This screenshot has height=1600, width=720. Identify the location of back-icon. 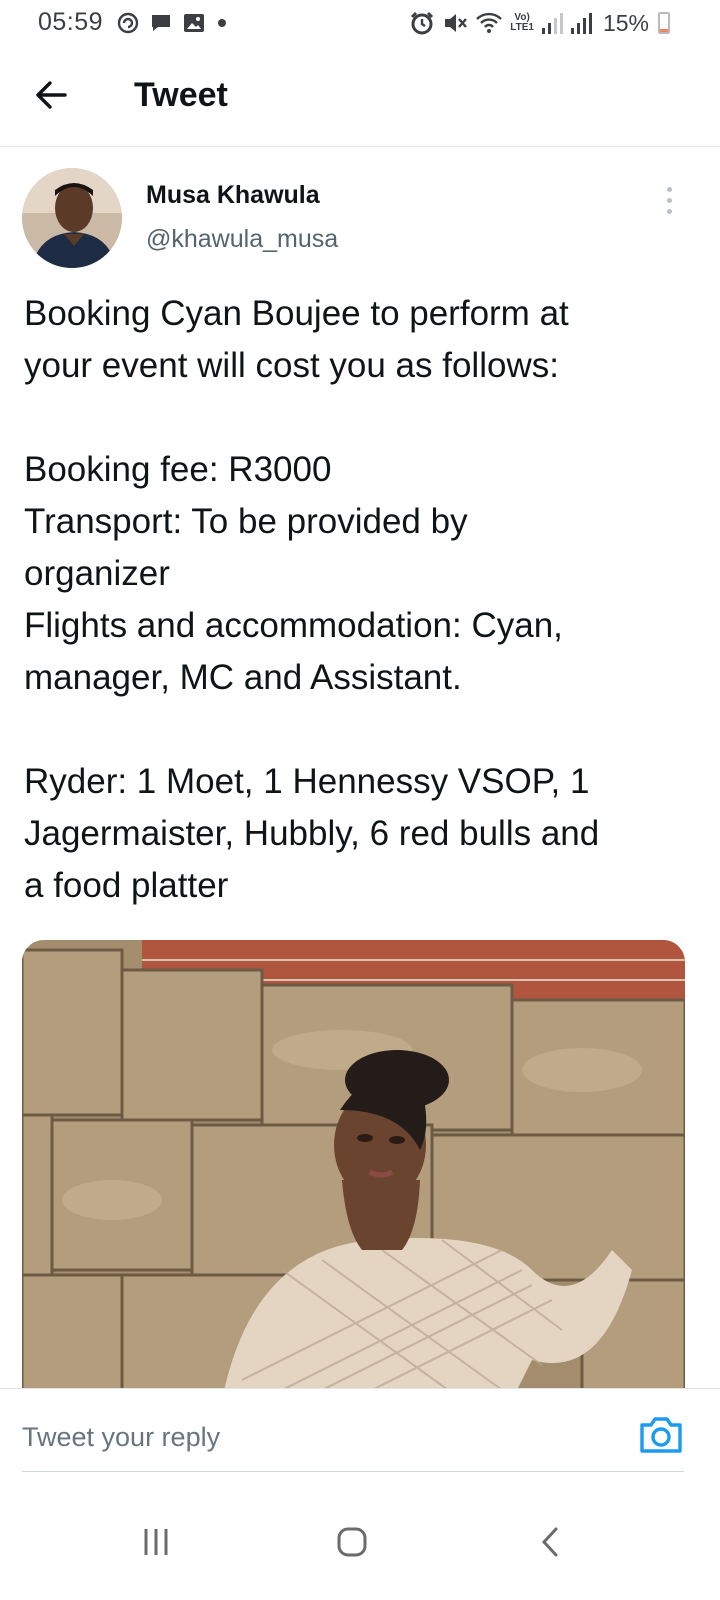
(549, 1542).